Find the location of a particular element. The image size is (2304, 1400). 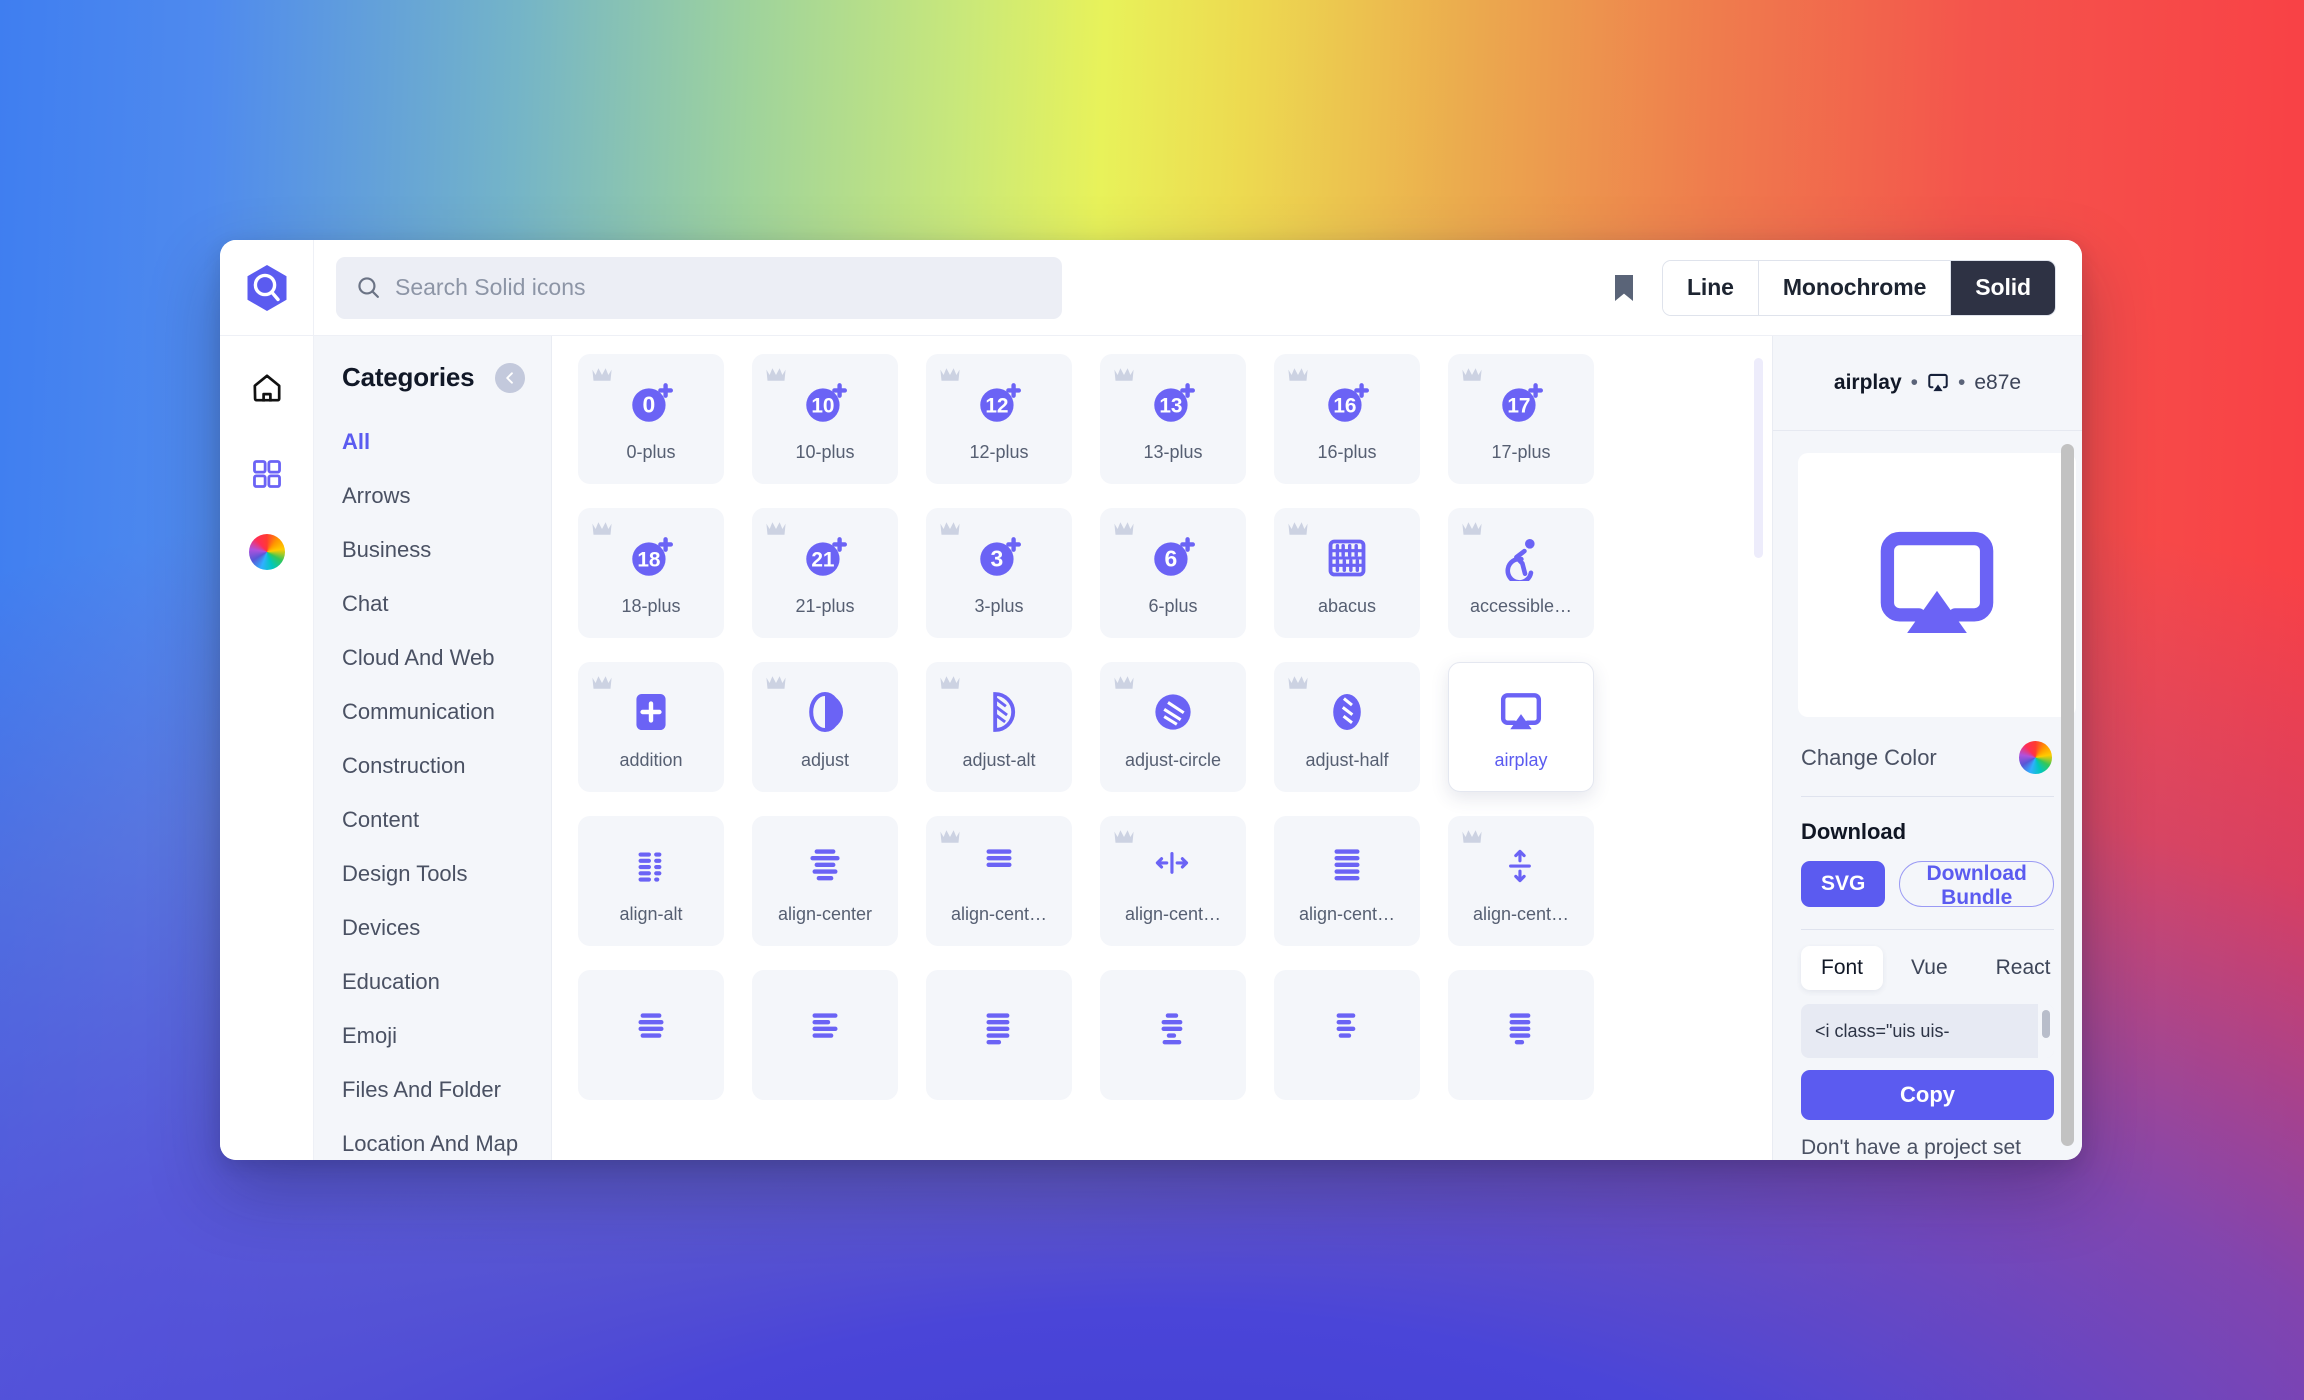

search-box is located at coordinates (699, 287).